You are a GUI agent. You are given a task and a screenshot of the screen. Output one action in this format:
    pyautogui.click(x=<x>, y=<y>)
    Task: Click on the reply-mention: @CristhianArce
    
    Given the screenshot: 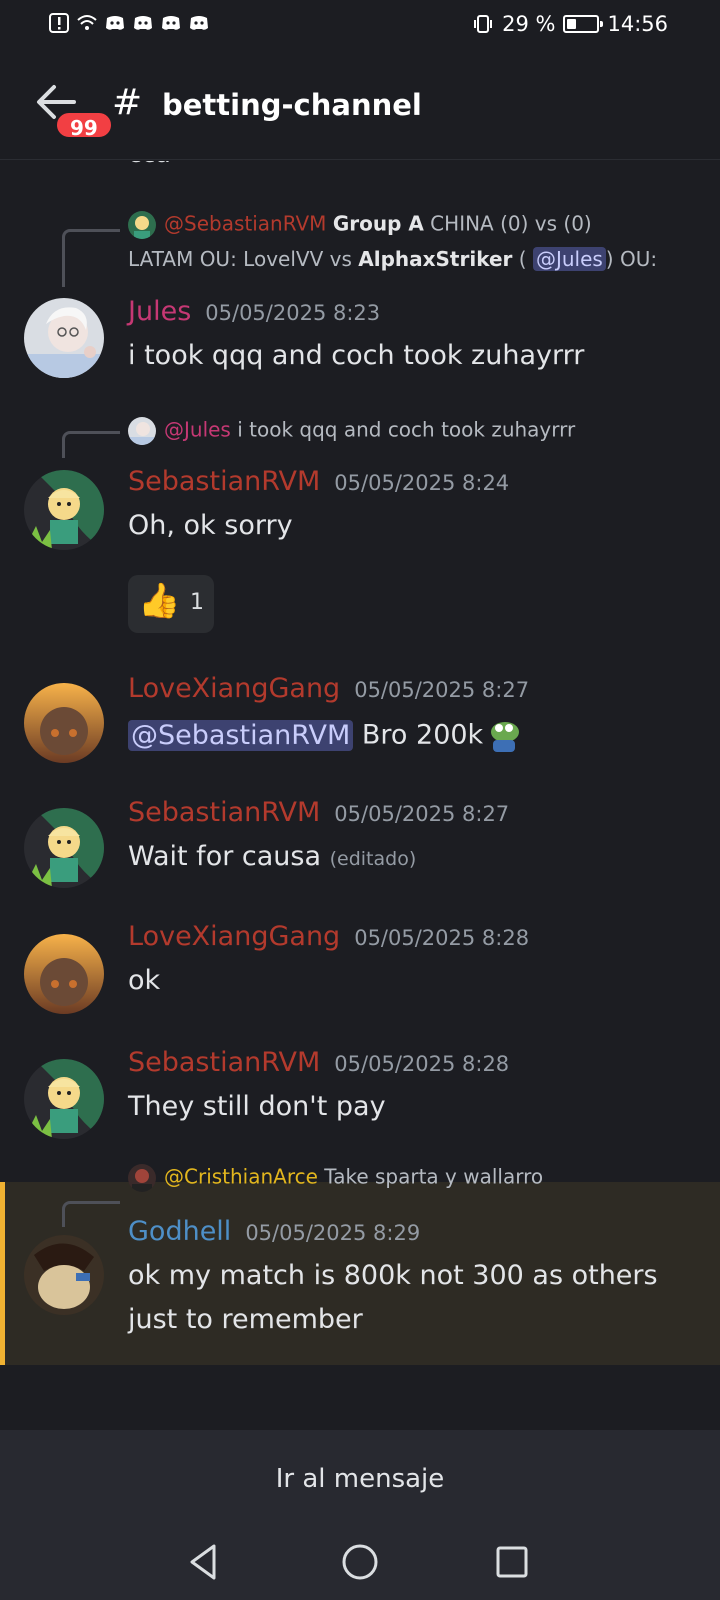 What is the action you would take?
    pyautogui.click(x=241, y=1176)
    